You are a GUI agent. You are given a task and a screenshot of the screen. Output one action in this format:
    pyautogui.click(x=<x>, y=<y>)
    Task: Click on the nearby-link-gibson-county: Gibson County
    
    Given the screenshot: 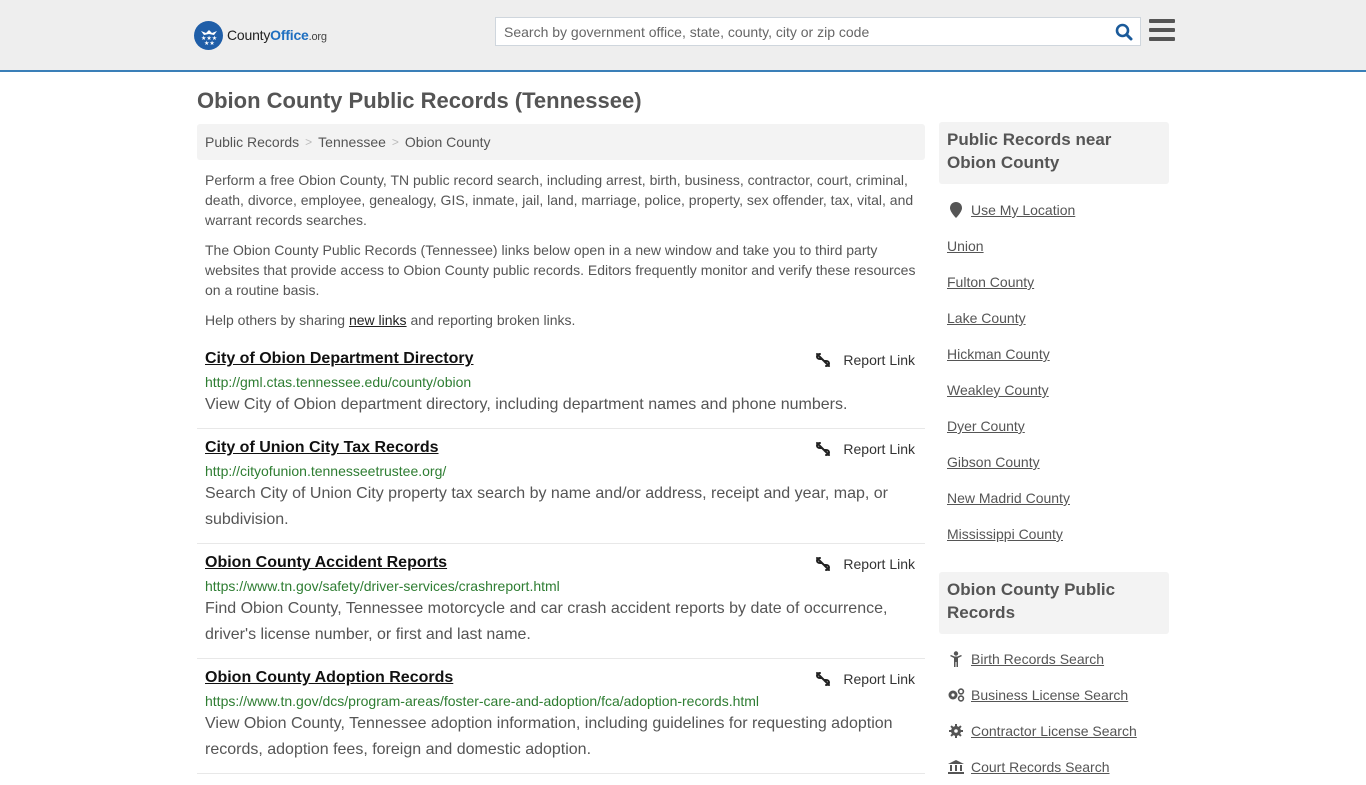 What is the action you would take?
    pyautogui.click(x=993, y=462)
    